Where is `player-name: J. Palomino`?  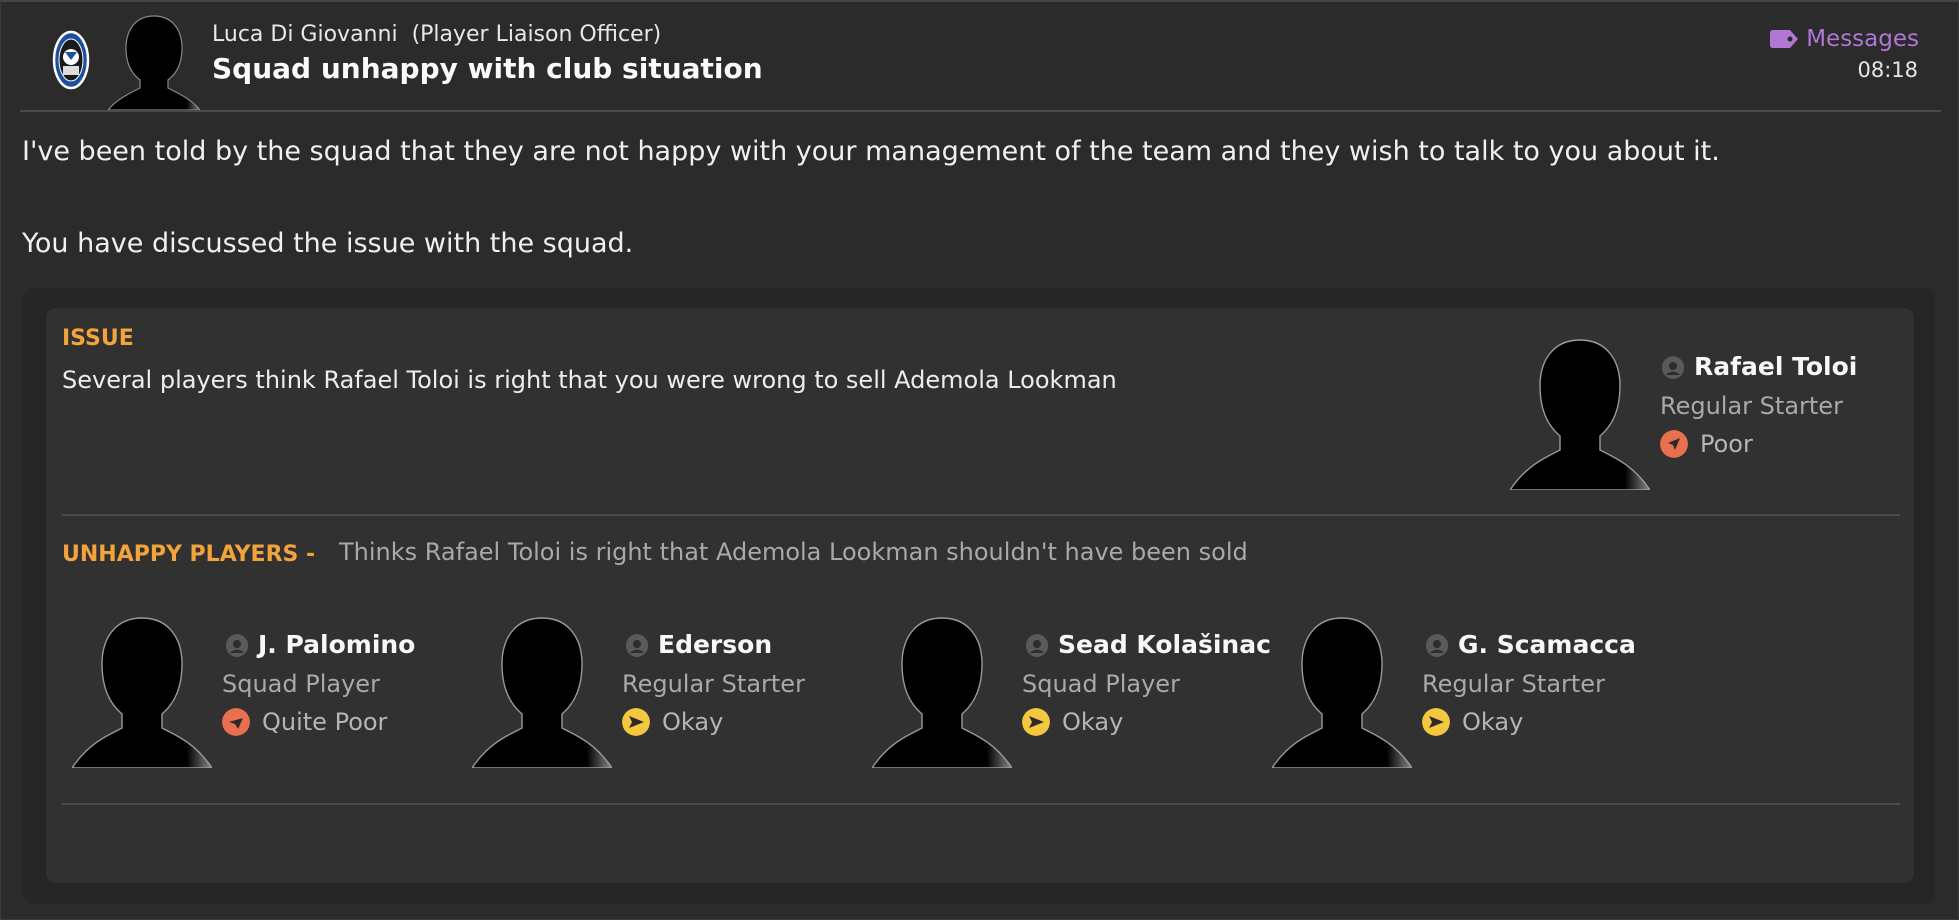 player-name: J. Palomino is located at coordinates (336, 644).